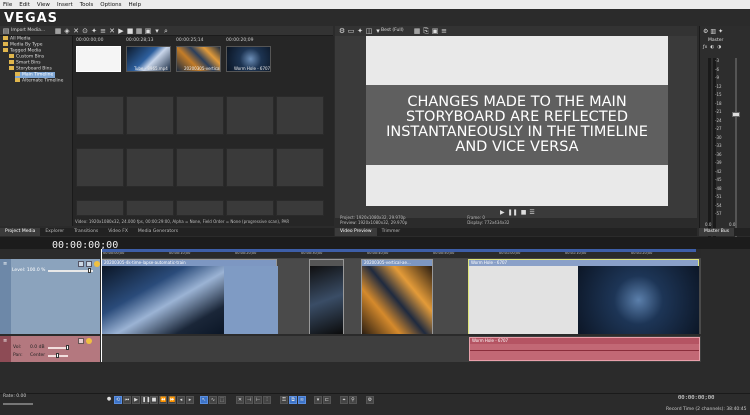 The height and width of the screenshot is (415, 750). I want to click on grid-view-icon: ▦, so click(139, 31).